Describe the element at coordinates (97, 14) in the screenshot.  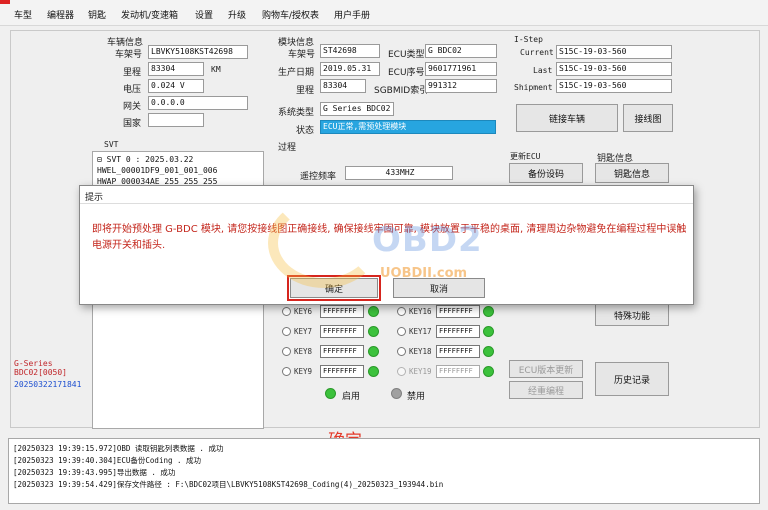
I see `menu-item-key: 钥匙` at that location.